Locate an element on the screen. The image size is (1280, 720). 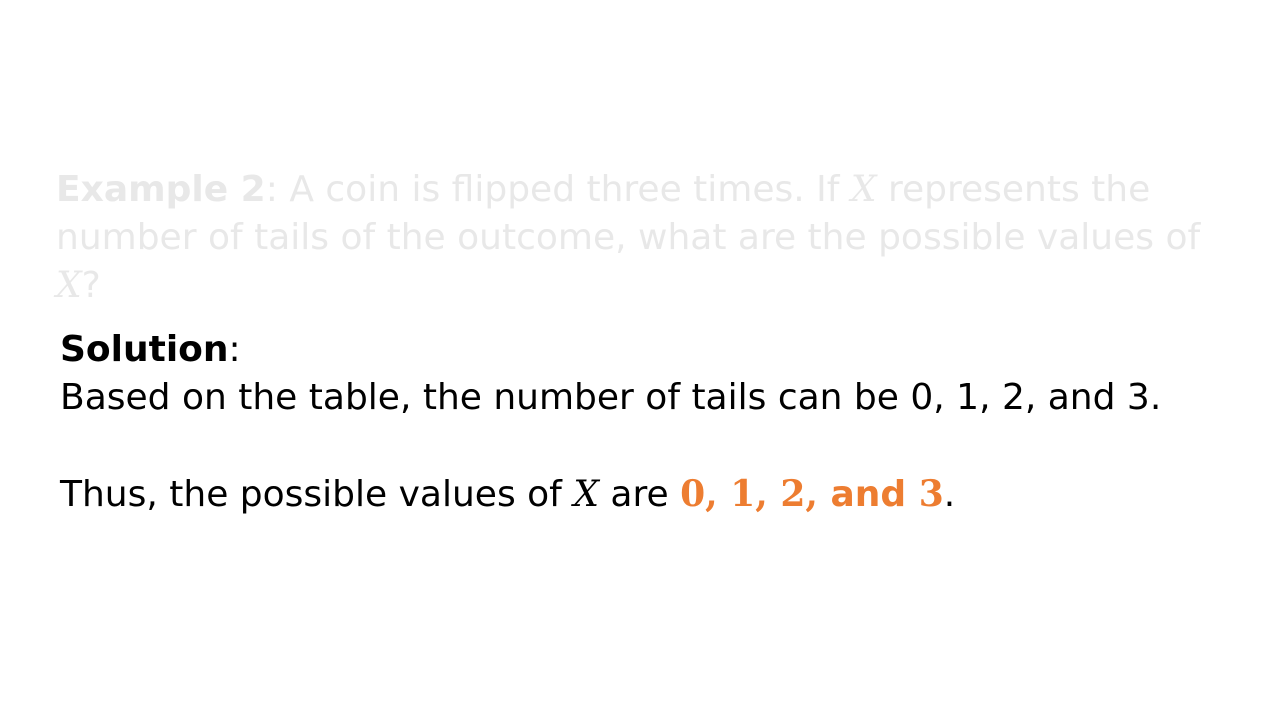
answer-value-0: 0 is located at coordinates (693, 494).